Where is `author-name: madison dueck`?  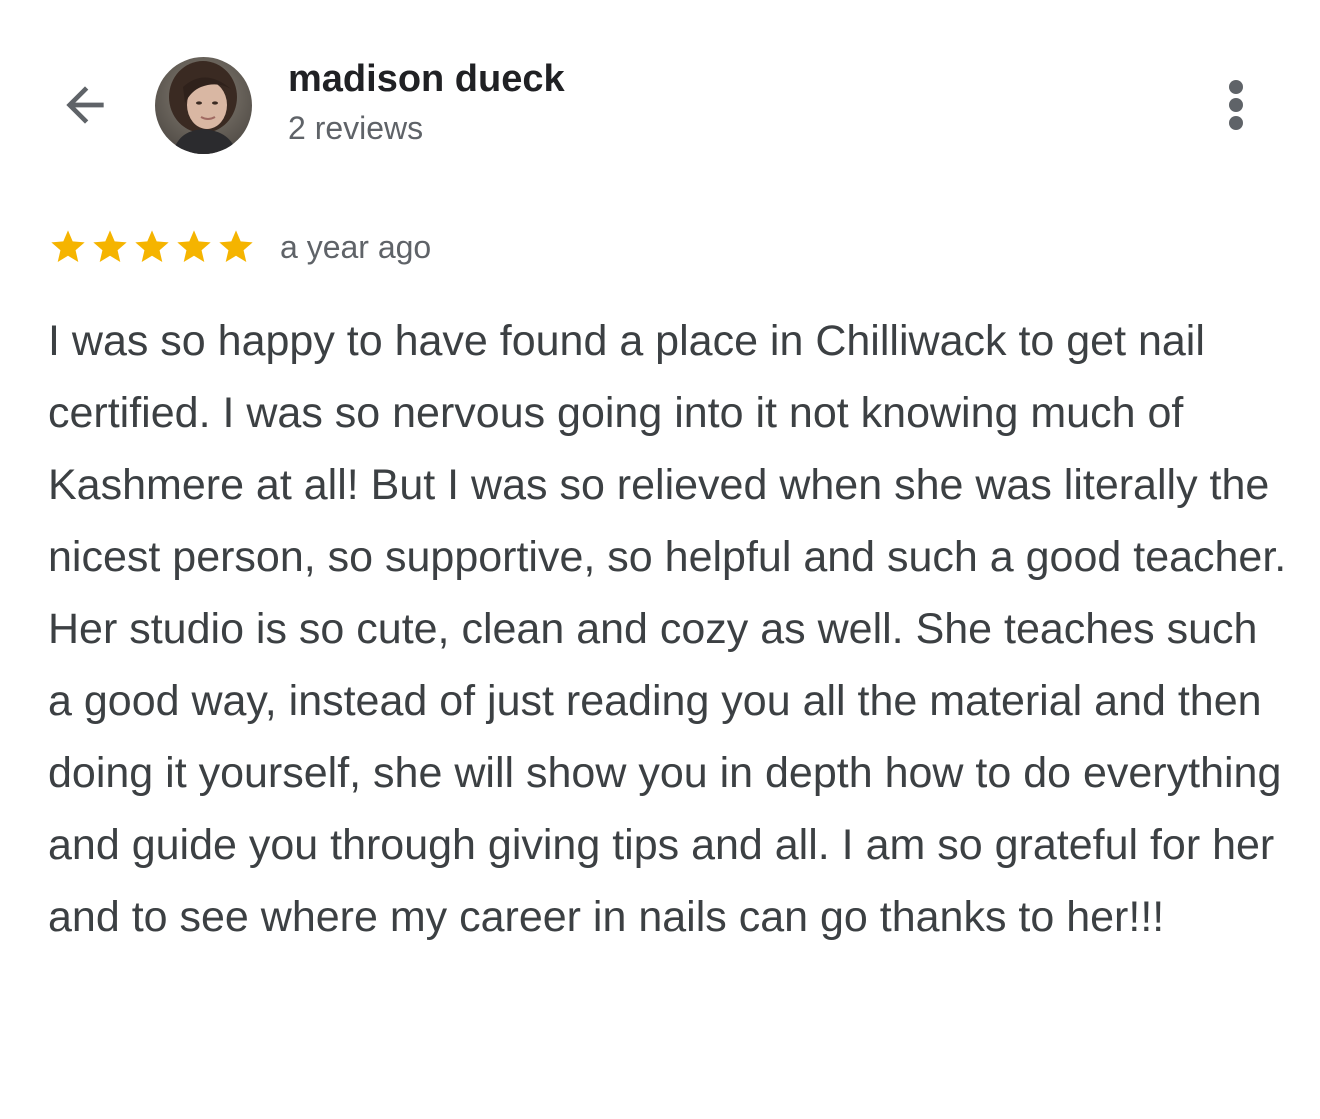 author-name: madison dueck is located at coordinates (426, 79).